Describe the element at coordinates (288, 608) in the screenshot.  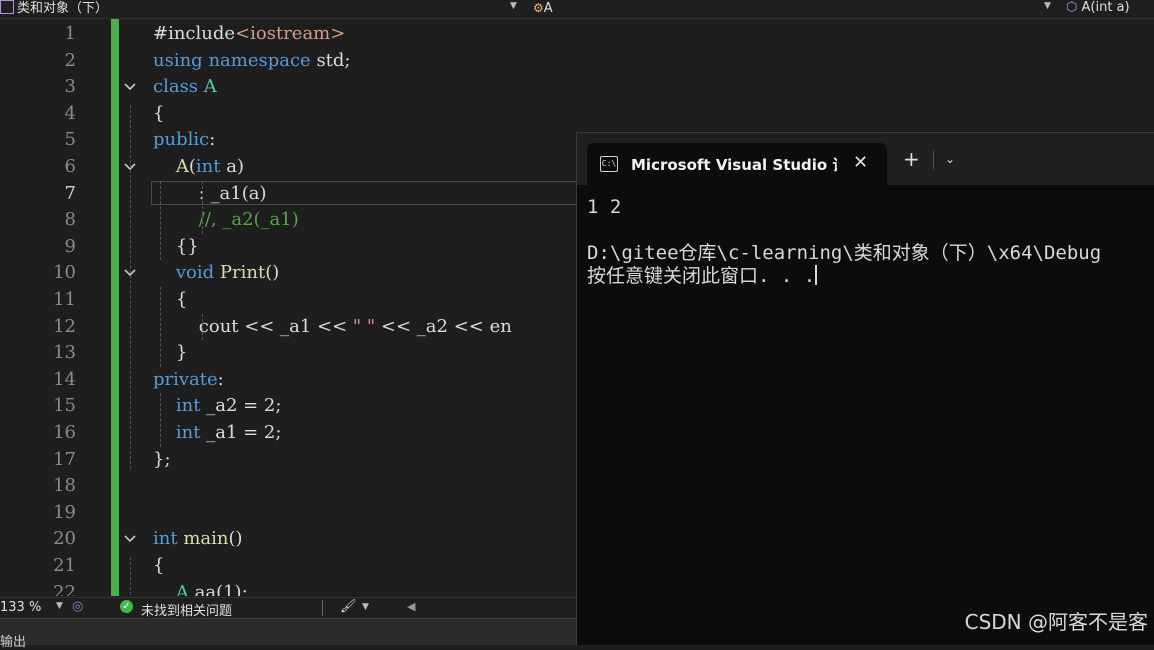
I see `editor-status-bar: 133 % ▼ ◎ ✓ 未找到相关问题 🖌 ▼ ◀` at that location.